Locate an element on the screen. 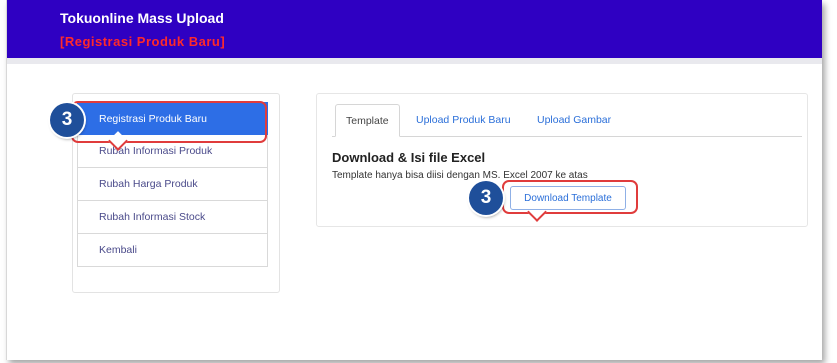 The height and width of the screenshot is (363, 837). app-title: Tokuonline Mass Upload is located at coordinates (142, 18).